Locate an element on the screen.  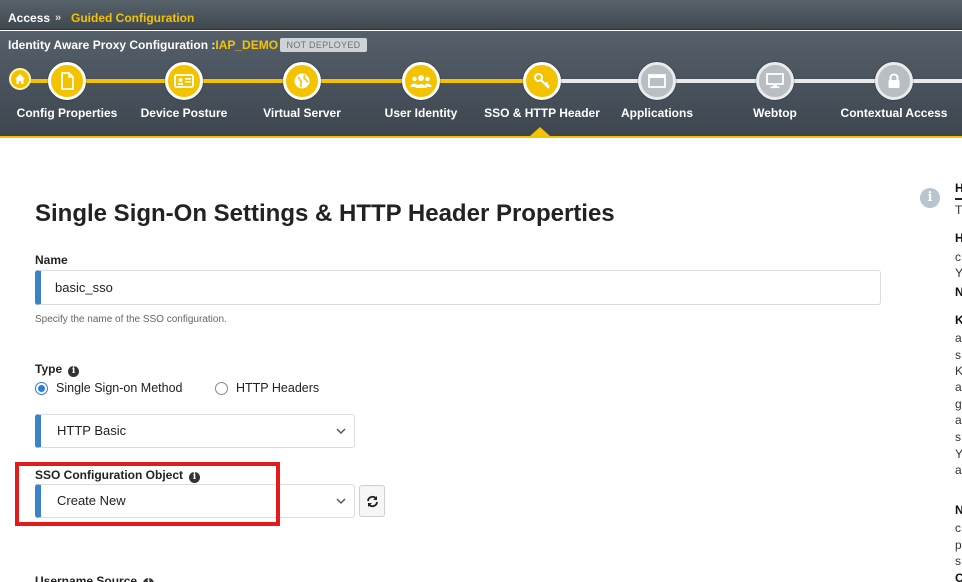
type-label-row: Type i is located at coordinates (57, 369).